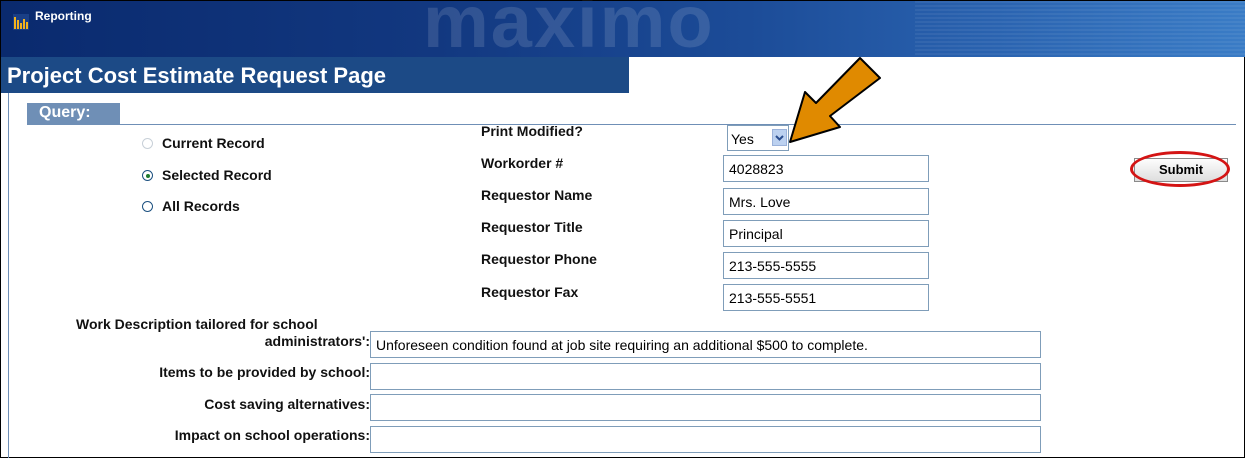 The width and height of the screenshot is (1247, 460). What do you see at coordinates (758, 138) in the screenshot?
I see `print-modified-select: Yes` at bounding box center [758, 138].